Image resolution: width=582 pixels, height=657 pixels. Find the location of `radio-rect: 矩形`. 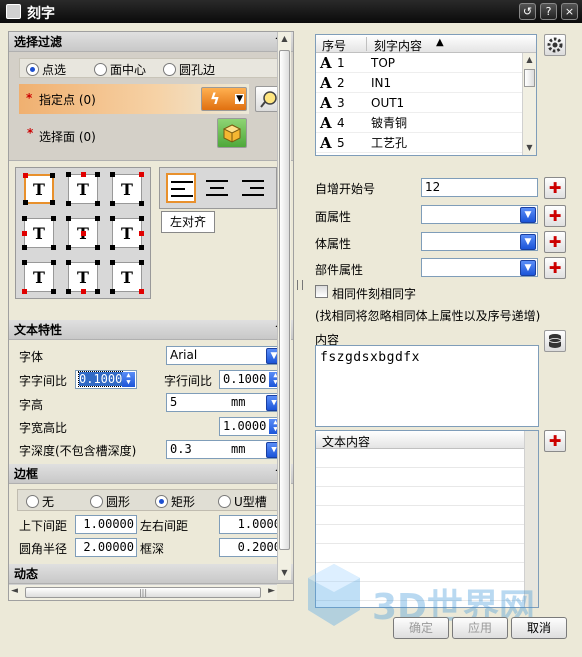

radio-rect: 矩形 is located at coordinates (175, 501).